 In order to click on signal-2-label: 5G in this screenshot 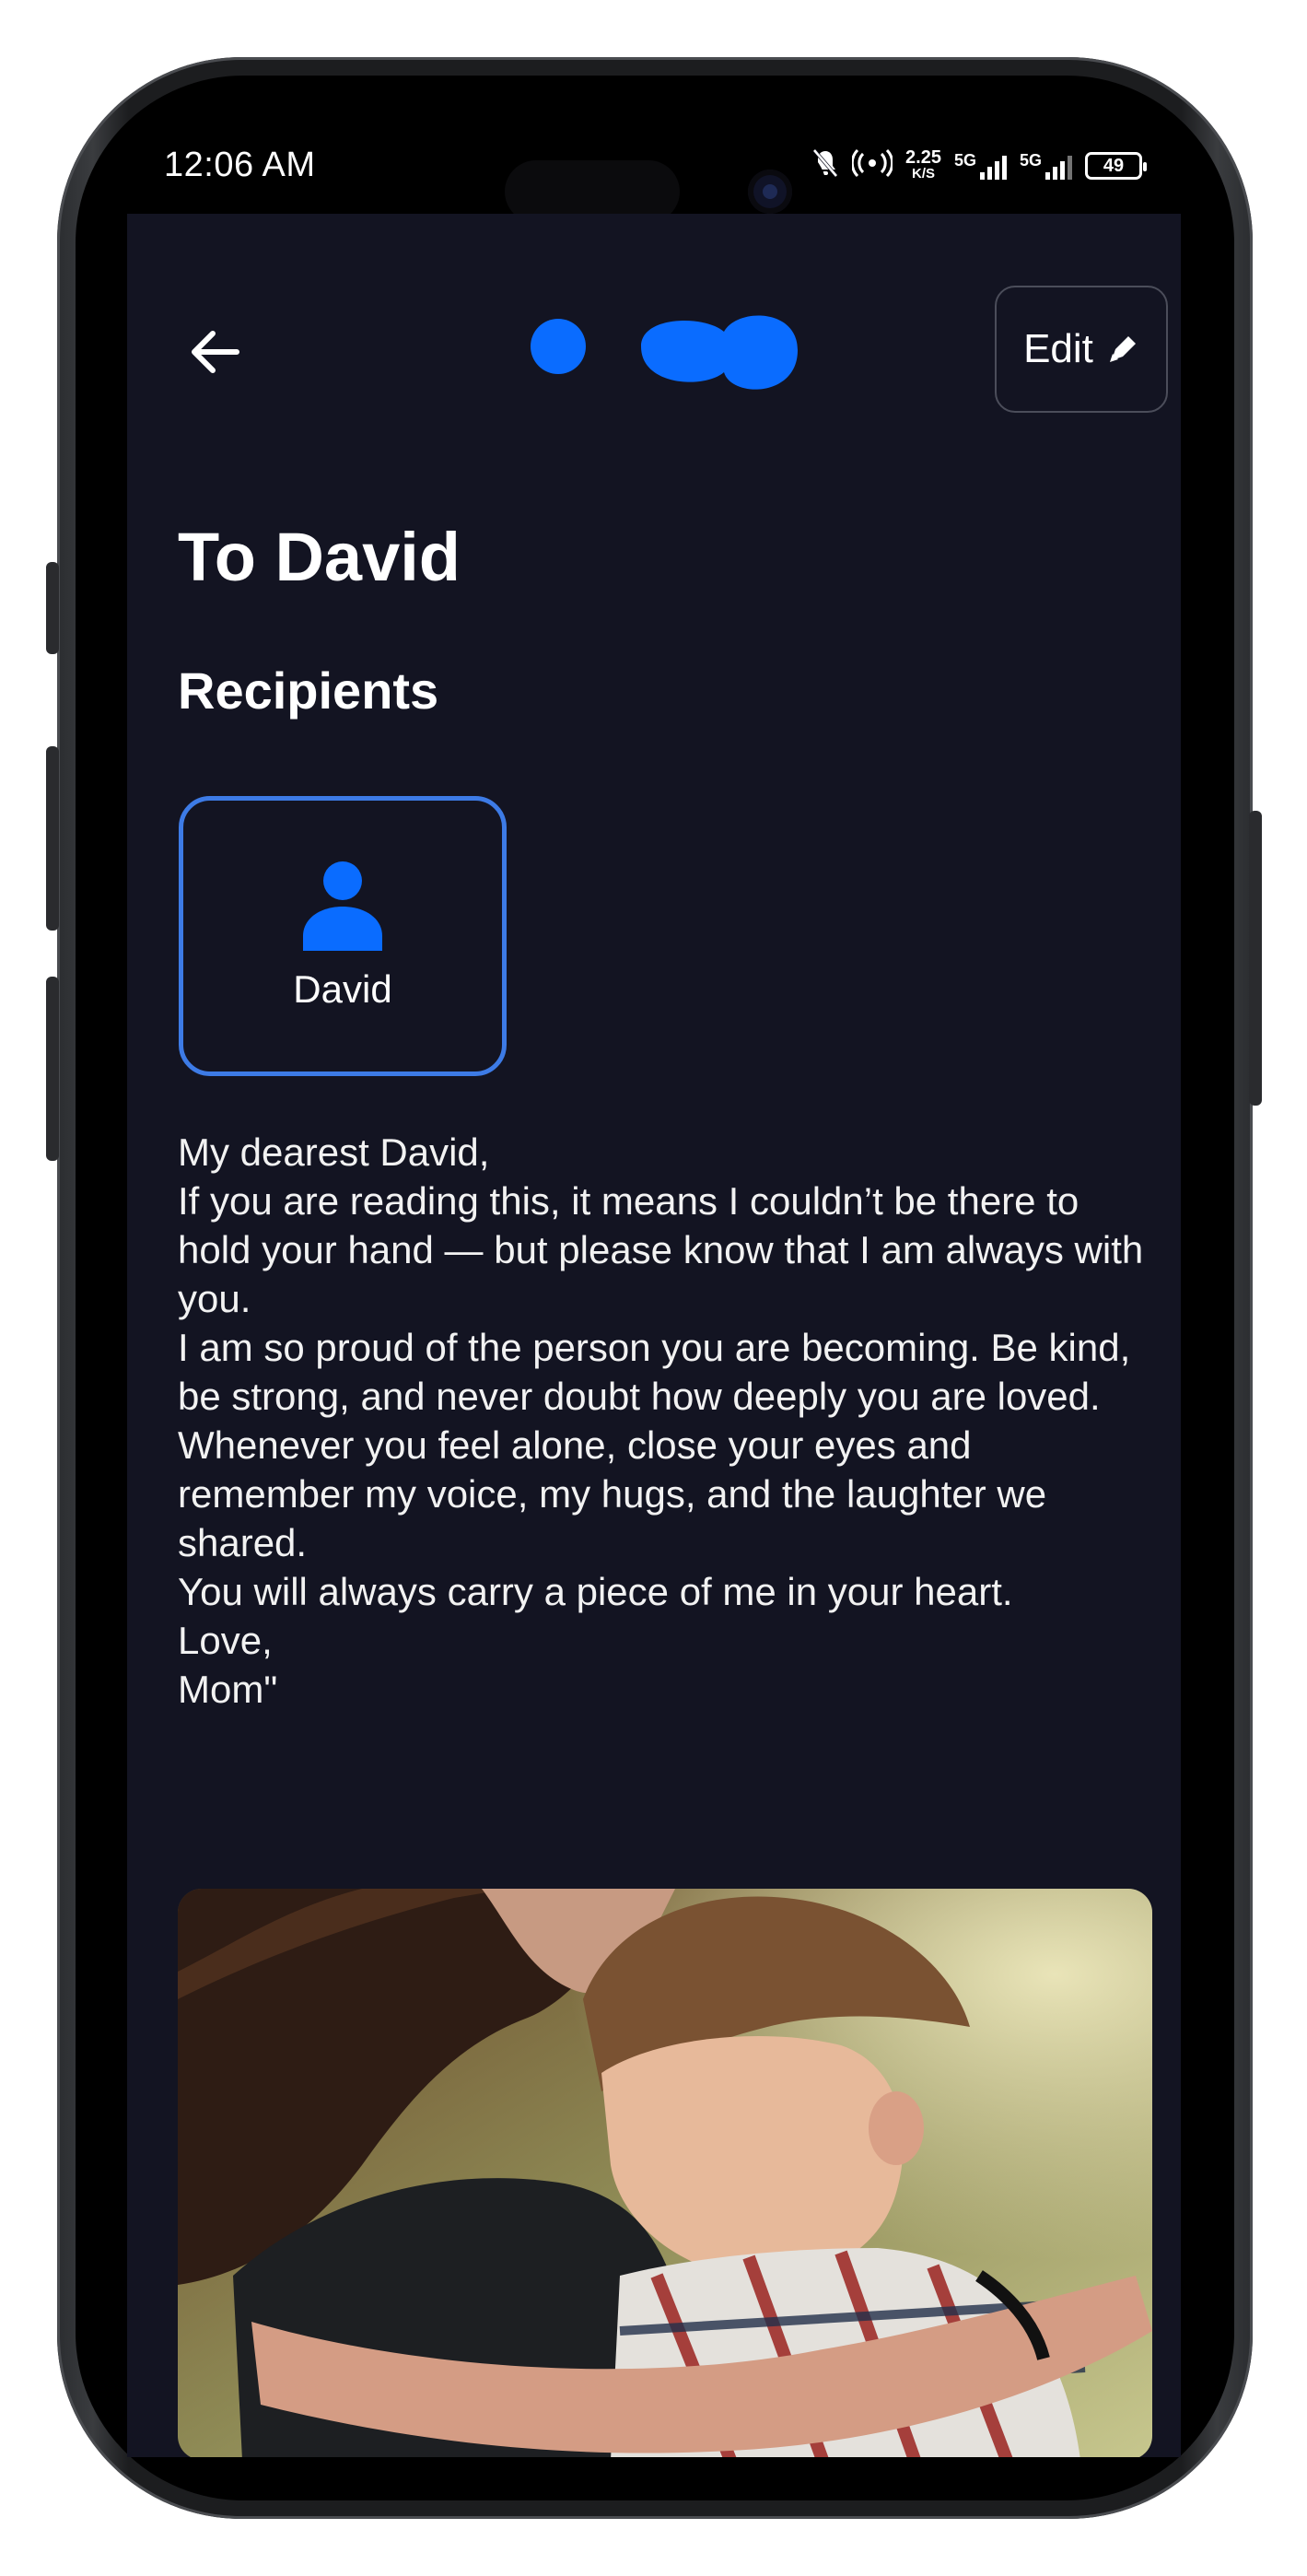, I will do `click(1030, 160)`.